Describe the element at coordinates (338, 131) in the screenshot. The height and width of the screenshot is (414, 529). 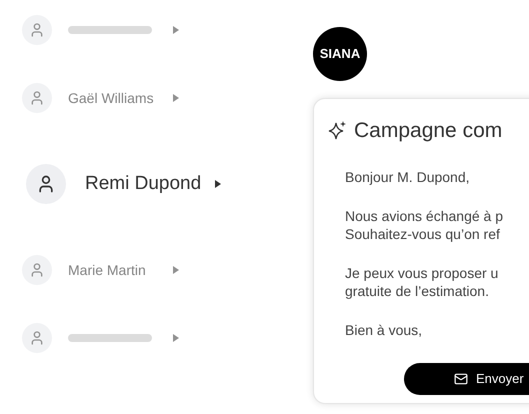
I see `sparkle-icon` at that location.